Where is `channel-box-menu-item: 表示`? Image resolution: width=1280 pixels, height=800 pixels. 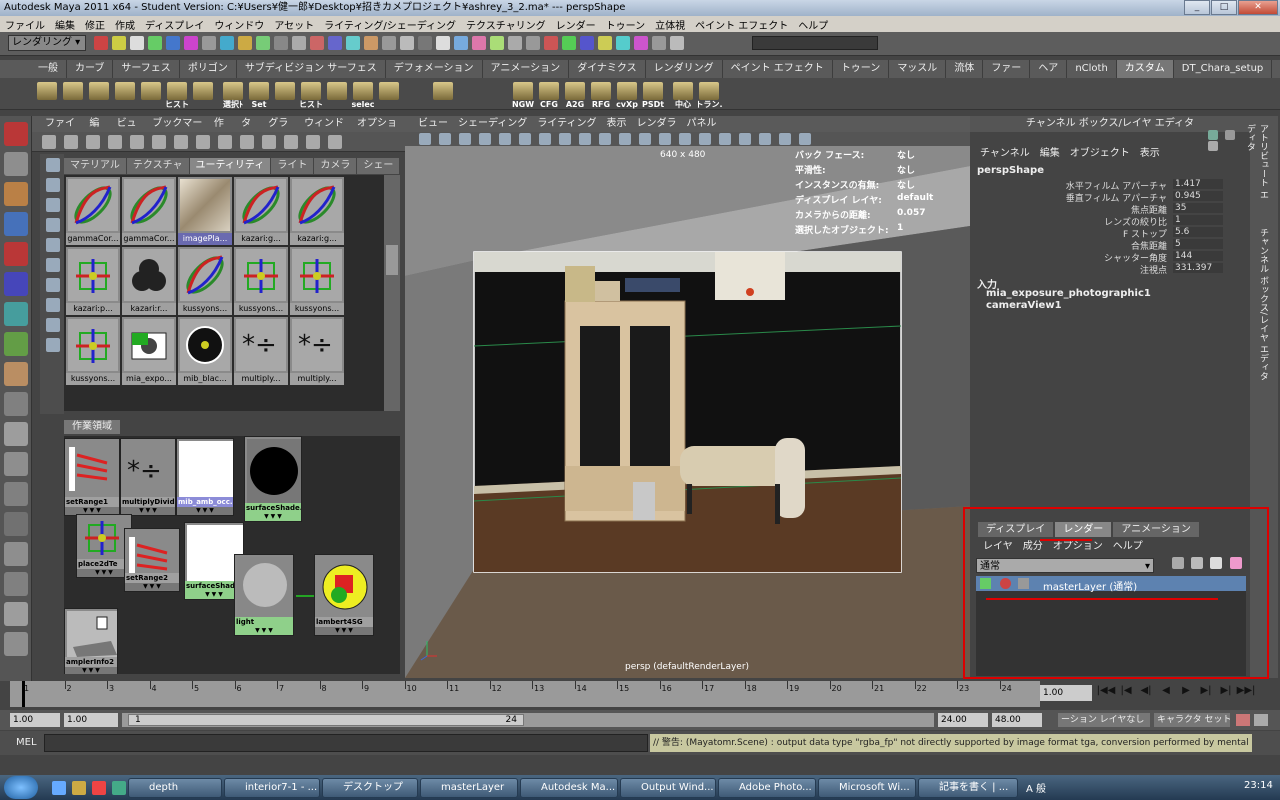
channel-box-menu-item: 表示 is located at coordinates (1150, 154).